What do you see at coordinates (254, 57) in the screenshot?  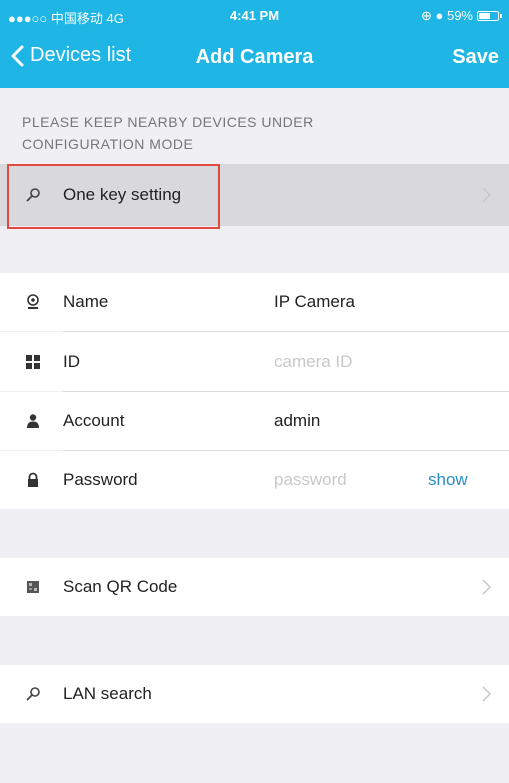 I see `page-title: Add Camera` at bounding box center [254, 57].